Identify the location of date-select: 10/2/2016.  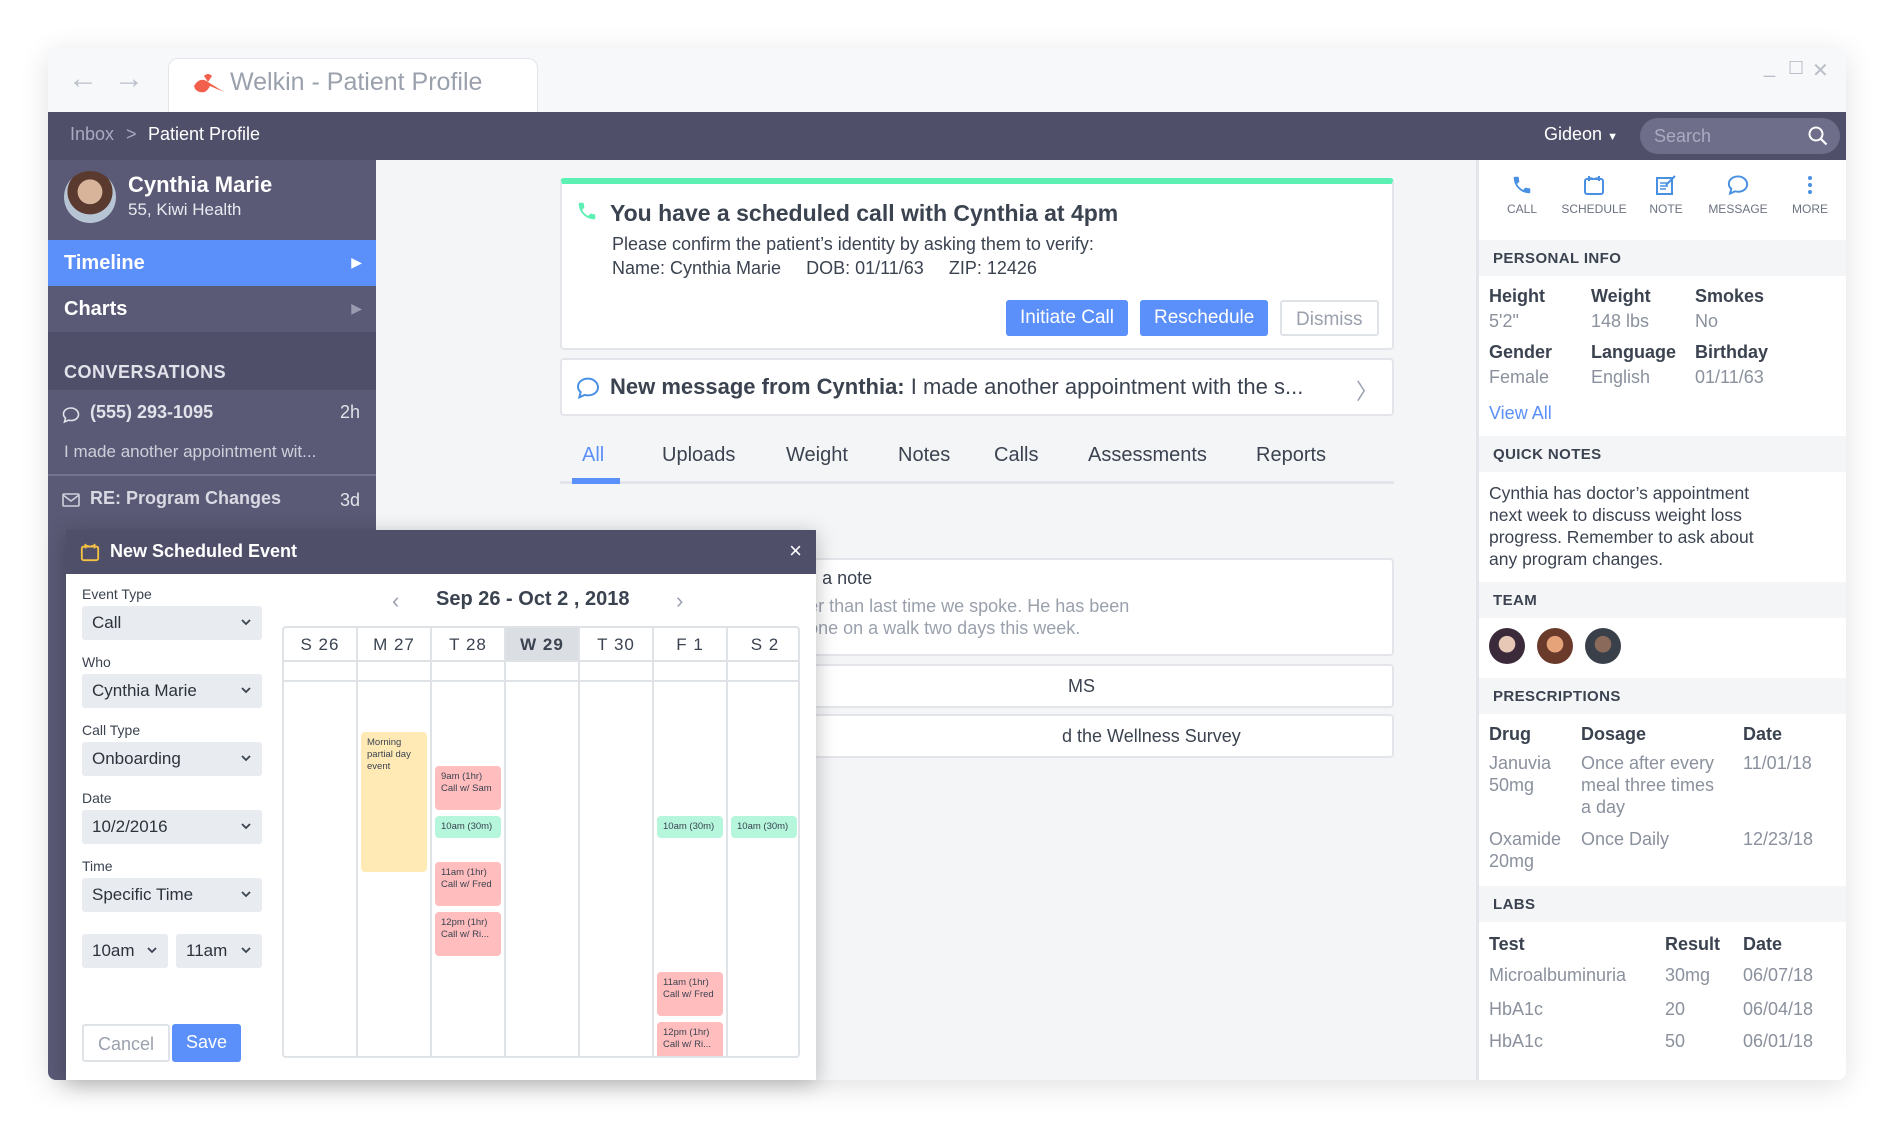
(172, 827).